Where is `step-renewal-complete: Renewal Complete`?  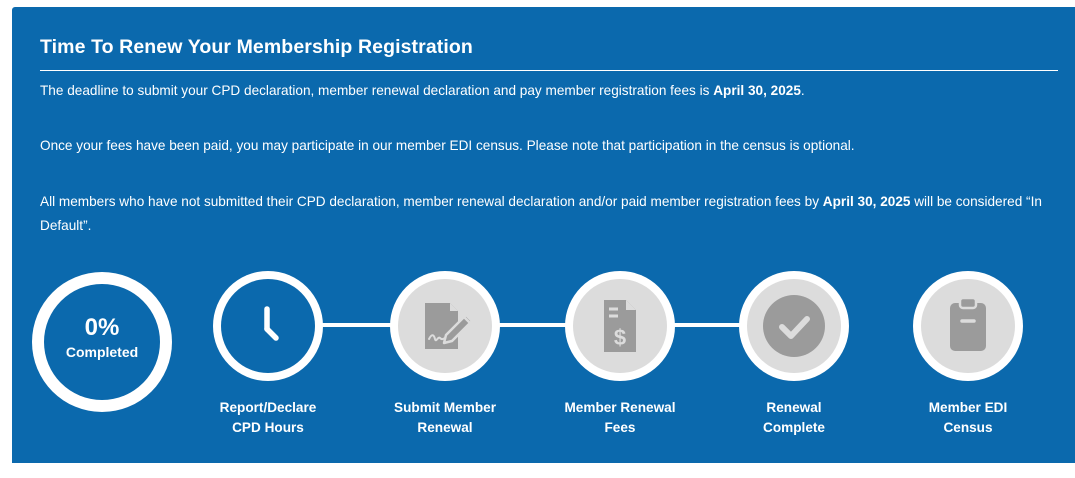 step-renewal-complete: Renewal Complete is located at coordinates (794, 354).